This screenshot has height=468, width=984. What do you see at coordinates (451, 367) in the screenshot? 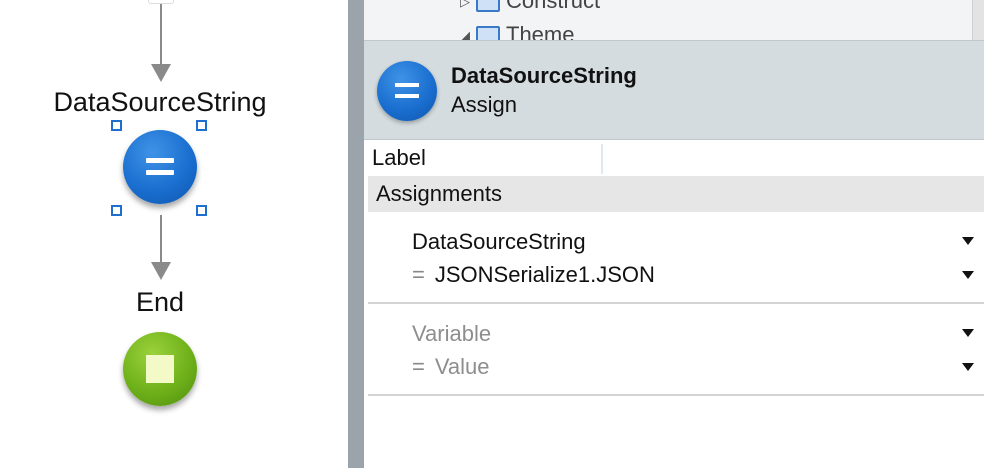
I see `value-placeholder: = Value` at bounding box center [451, 367].